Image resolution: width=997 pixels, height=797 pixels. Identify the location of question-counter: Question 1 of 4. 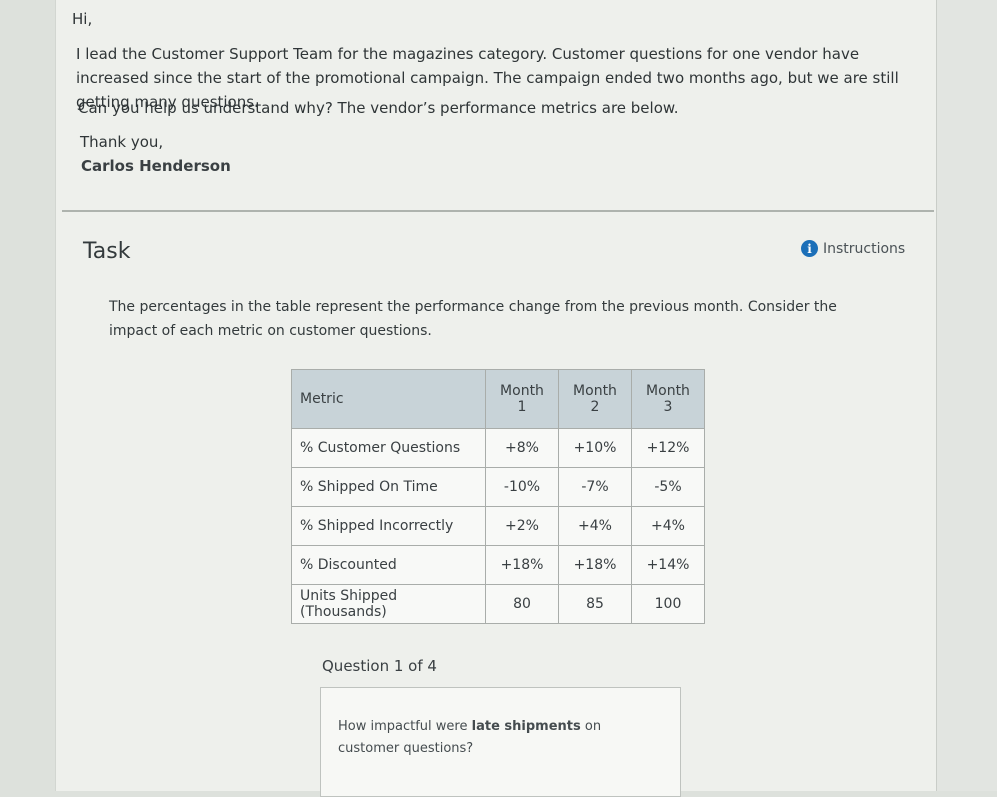
(379, 666).